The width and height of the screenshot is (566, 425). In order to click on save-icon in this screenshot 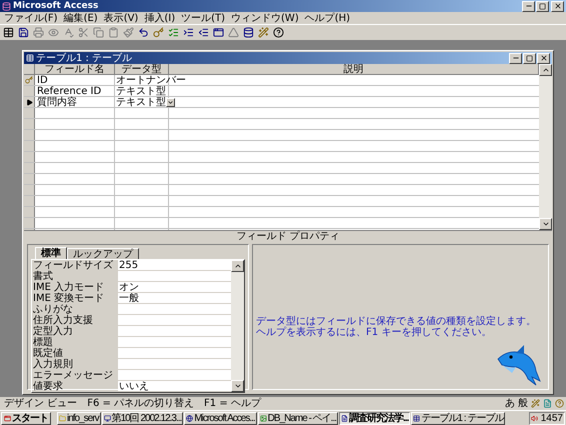, I will do `click(23, 32)`.